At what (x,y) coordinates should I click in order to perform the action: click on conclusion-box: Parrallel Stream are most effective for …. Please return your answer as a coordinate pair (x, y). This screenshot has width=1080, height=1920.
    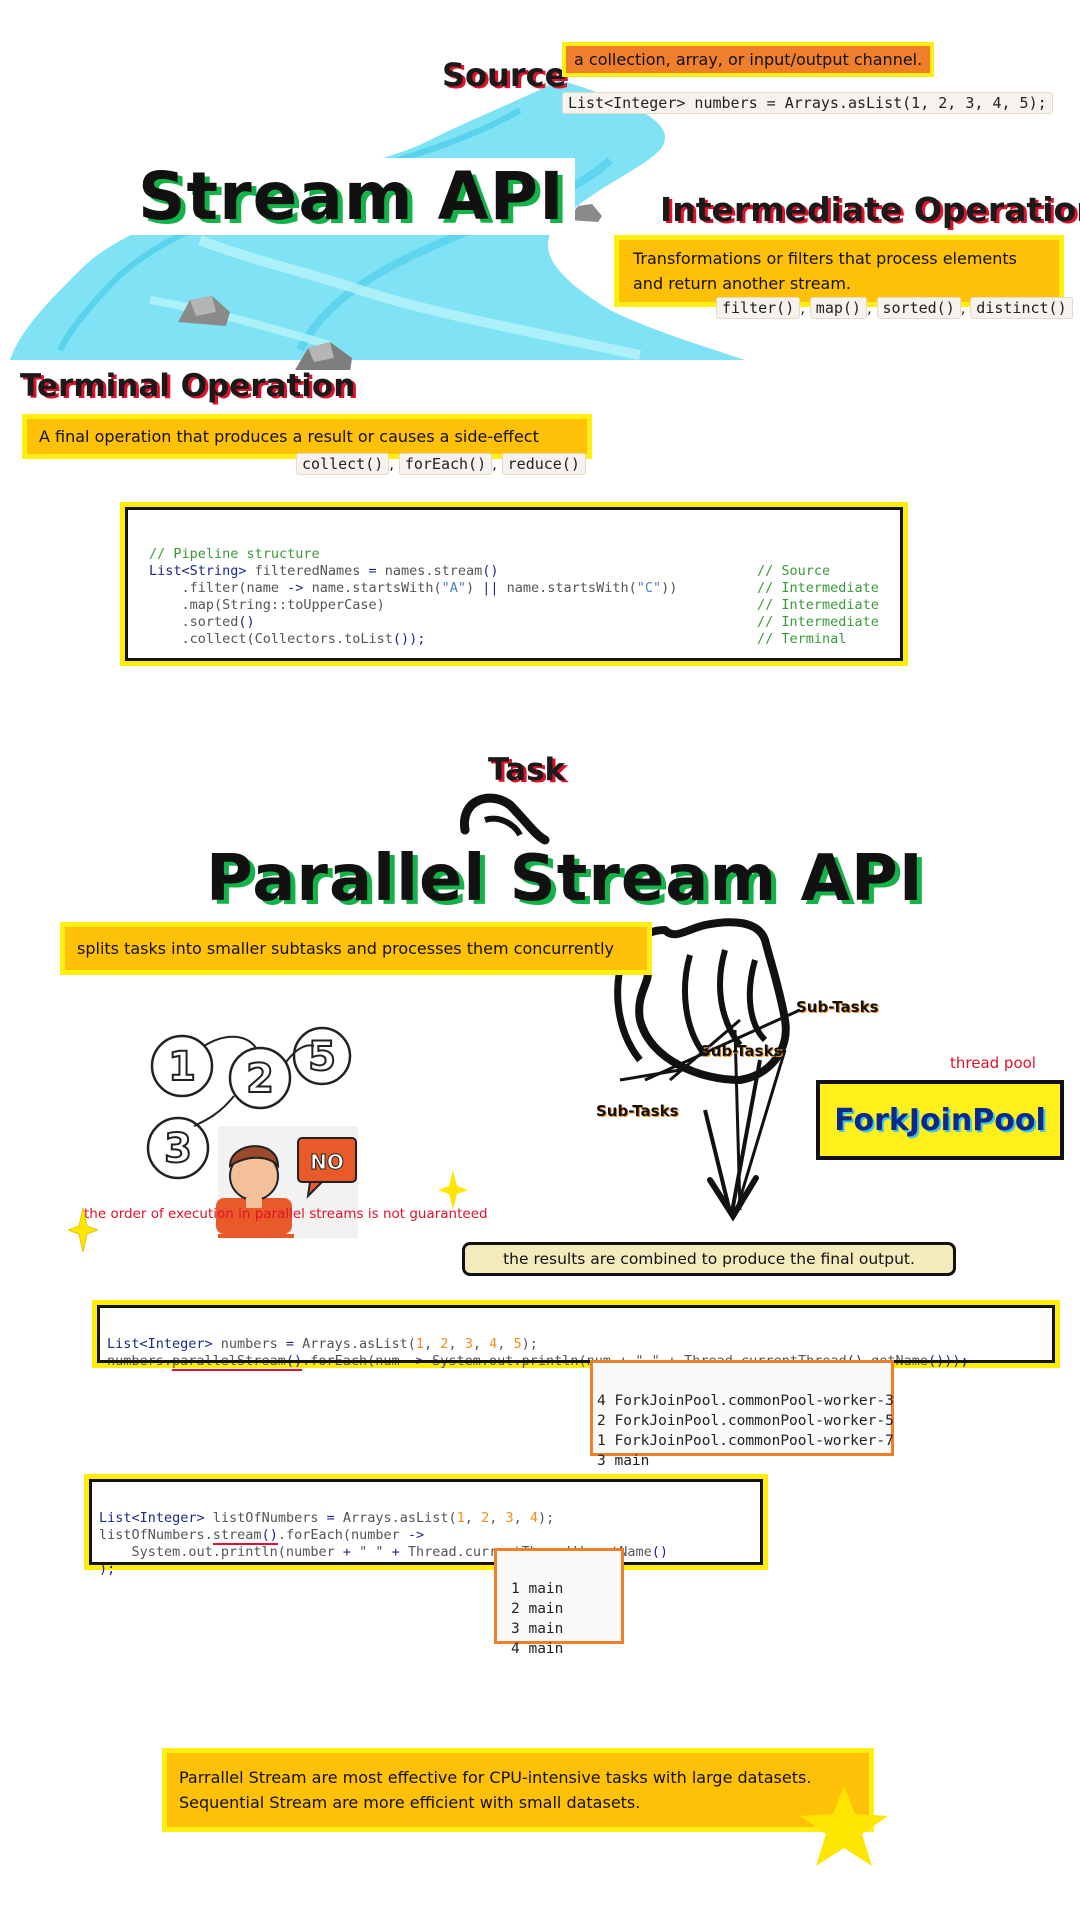
    Looking at the image, I should click on (518, 1790).